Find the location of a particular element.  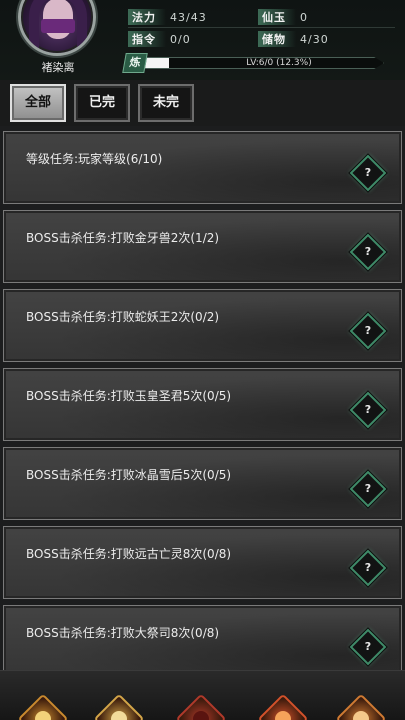

nav-sun-seal is located at coordinates (361, 706).